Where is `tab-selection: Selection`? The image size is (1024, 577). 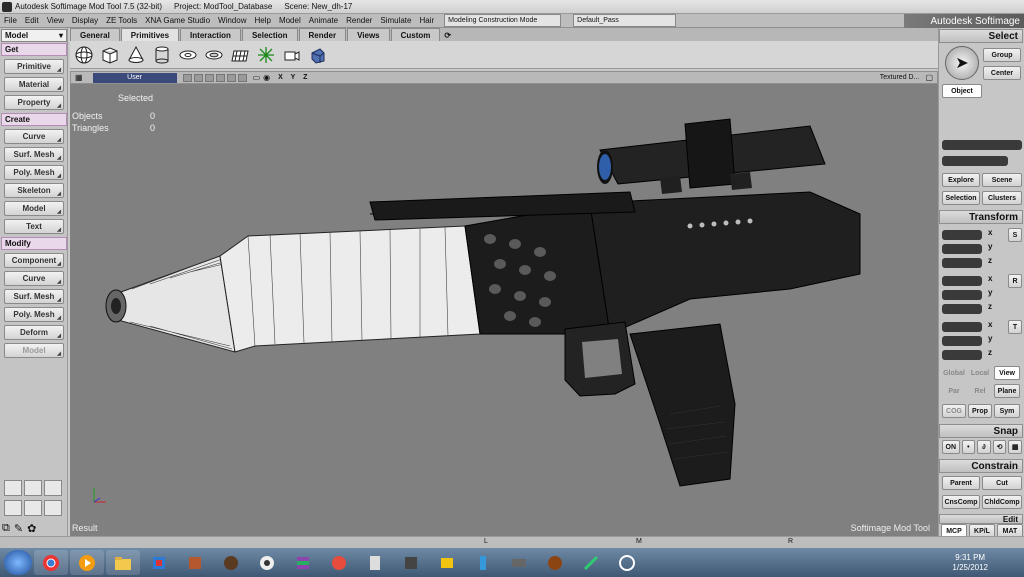 tab-selection: Selection is located at coordinates (269, 34).